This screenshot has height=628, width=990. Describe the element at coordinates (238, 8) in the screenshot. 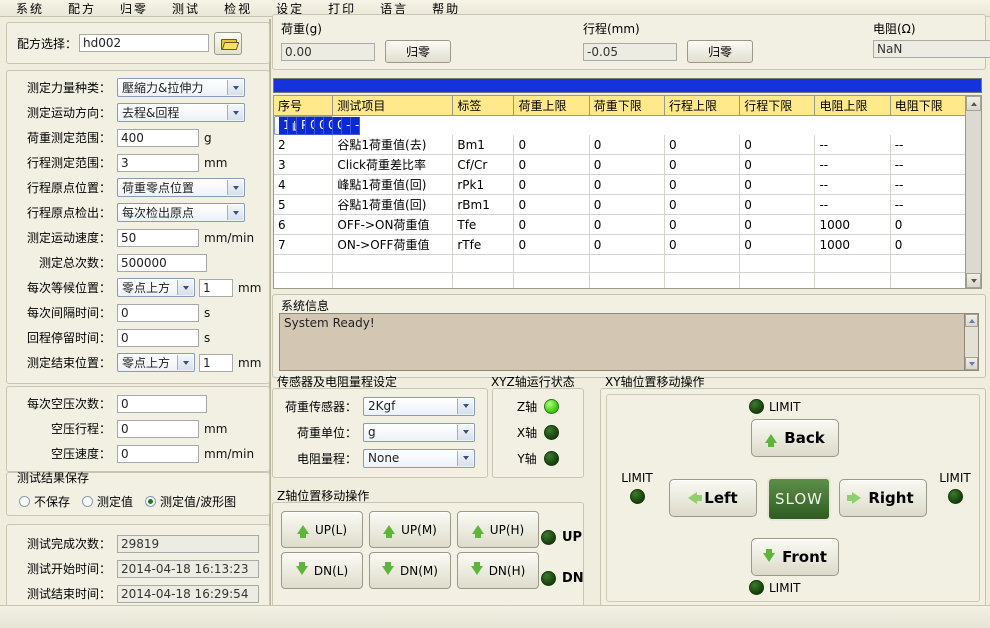

I see `menu-item-4: 检视` at that location.